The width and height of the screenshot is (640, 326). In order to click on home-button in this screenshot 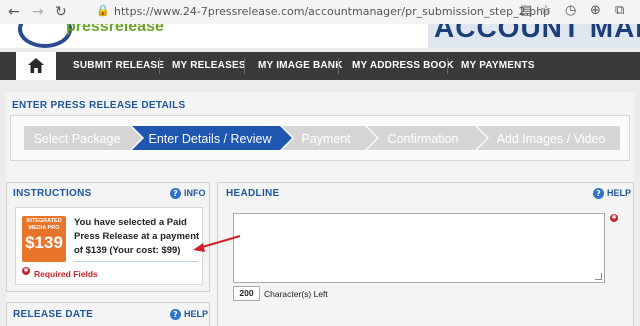, I will do `click(36, 66)`.